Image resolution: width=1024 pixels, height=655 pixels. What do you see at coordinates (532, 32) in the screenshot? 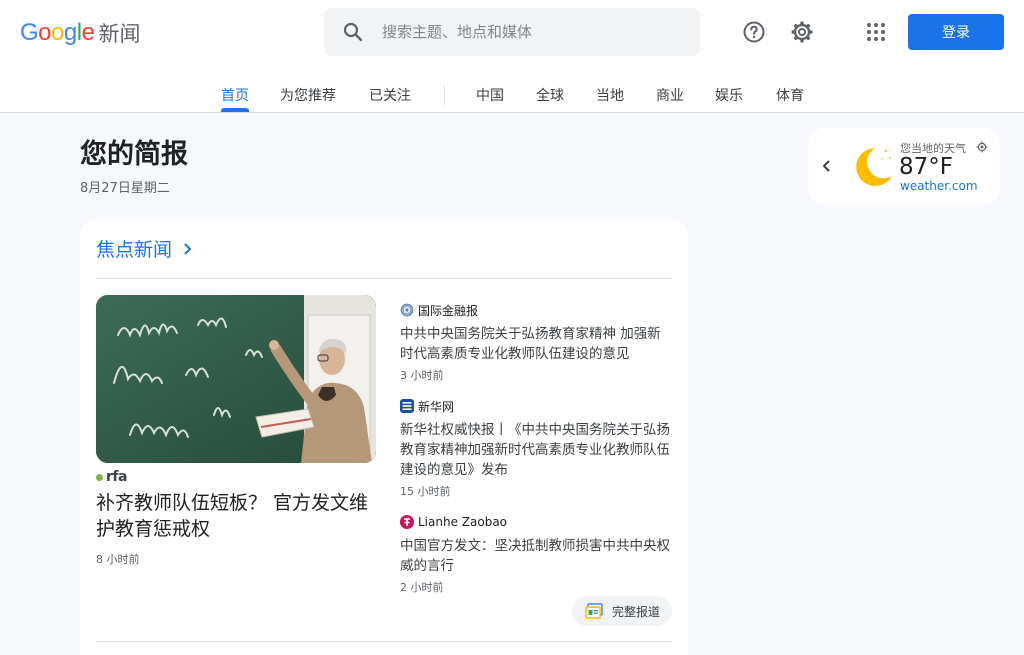
I see `search-input` at bounding box center [532, 32].